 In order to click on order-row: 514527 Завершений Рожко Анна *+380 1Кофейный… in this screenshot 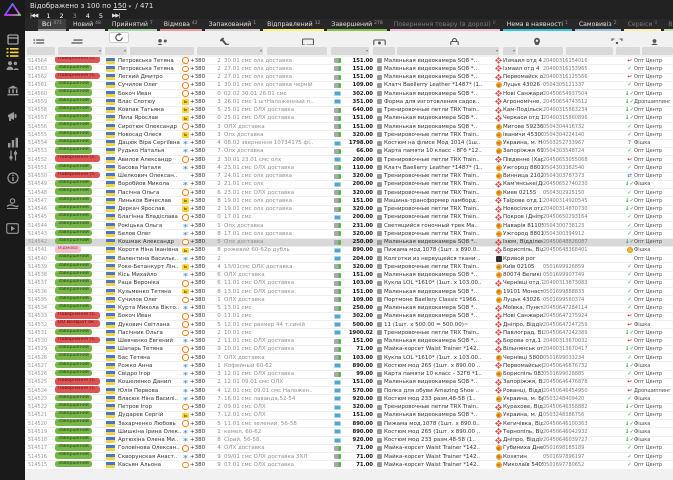, I will do `click(349, 366)`.